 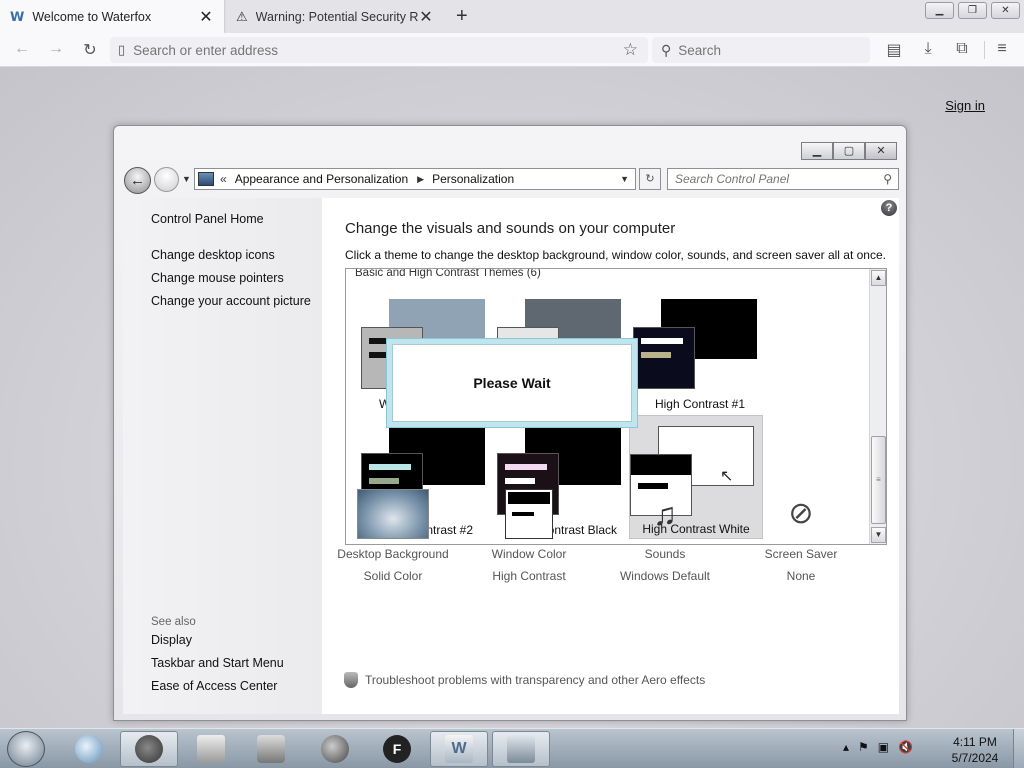 I want to click on link-change-desktop-icons: Change desktop icons, so click(x=213, y=255).